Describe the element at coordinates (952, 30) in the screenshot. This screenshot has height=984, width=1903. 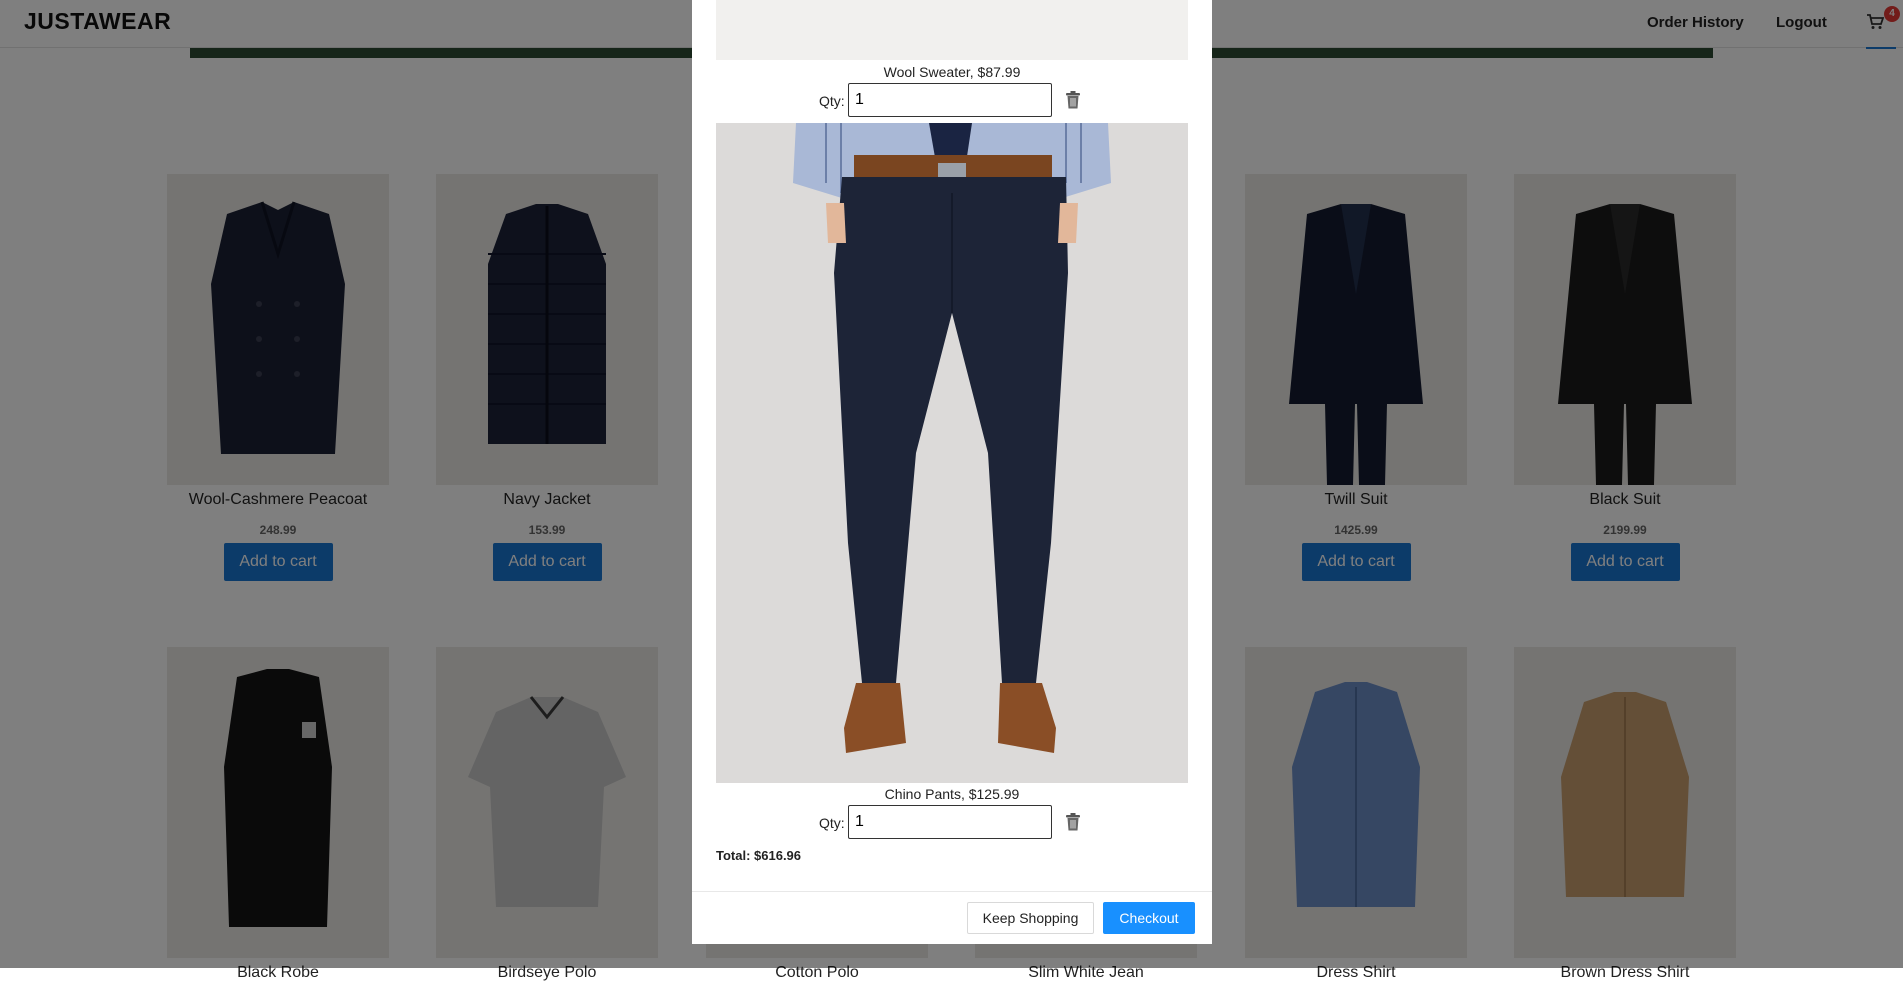
I see `cart-item-image` at that location.